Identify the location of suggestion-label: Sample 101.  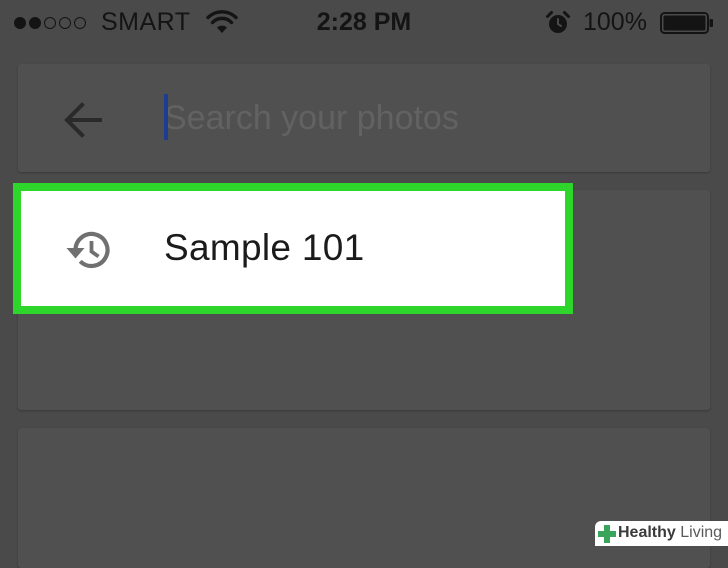
(264, 247).